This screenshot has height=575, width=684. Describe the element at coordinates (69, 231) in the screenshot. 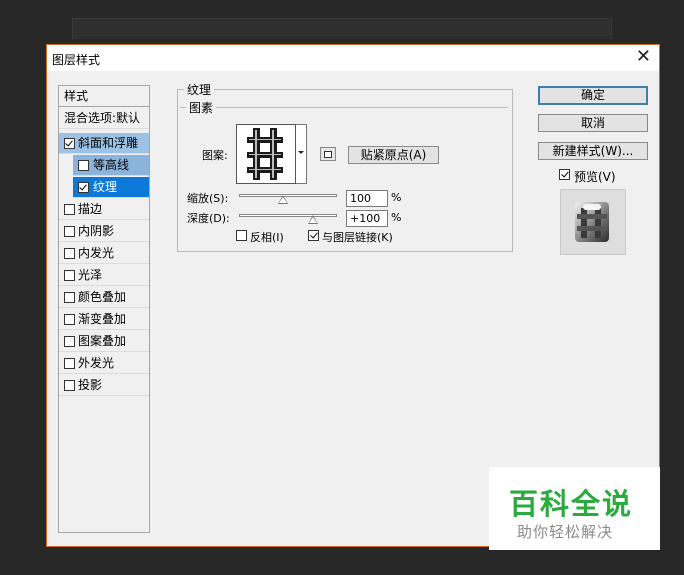

I see `inner-shadow-checkbox` at that location.